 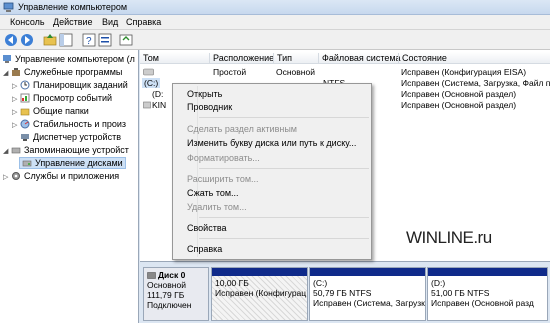 I want to click on event-viewer-icon, so click(x=25, y=98).